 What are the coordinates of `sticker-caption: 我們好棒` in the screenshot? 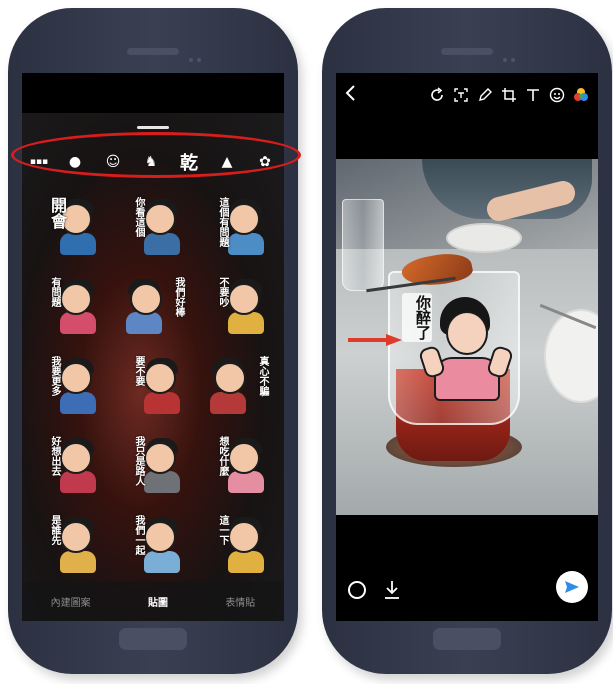 It's located at (178, 296).